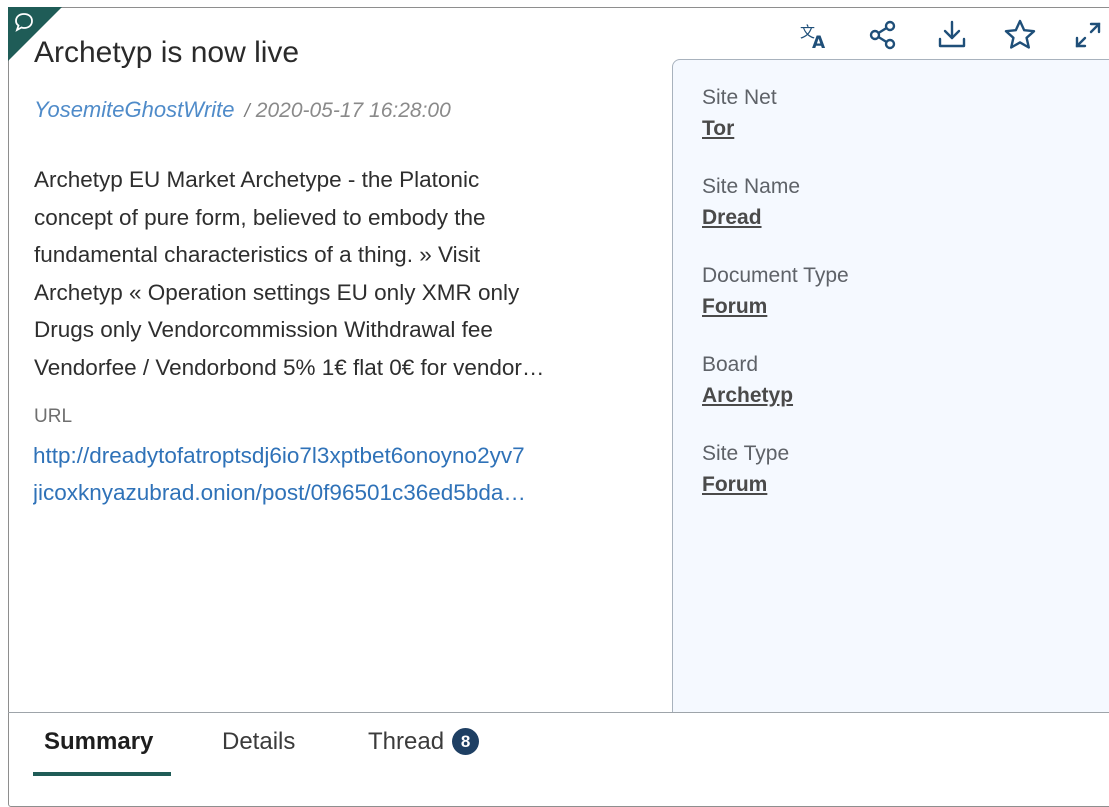 The height and width of the screenshot is (807, 1109). Describe the element at coordinates (747, 380) in the screenshot. I see `field-board: Board Archetyp` at that location.